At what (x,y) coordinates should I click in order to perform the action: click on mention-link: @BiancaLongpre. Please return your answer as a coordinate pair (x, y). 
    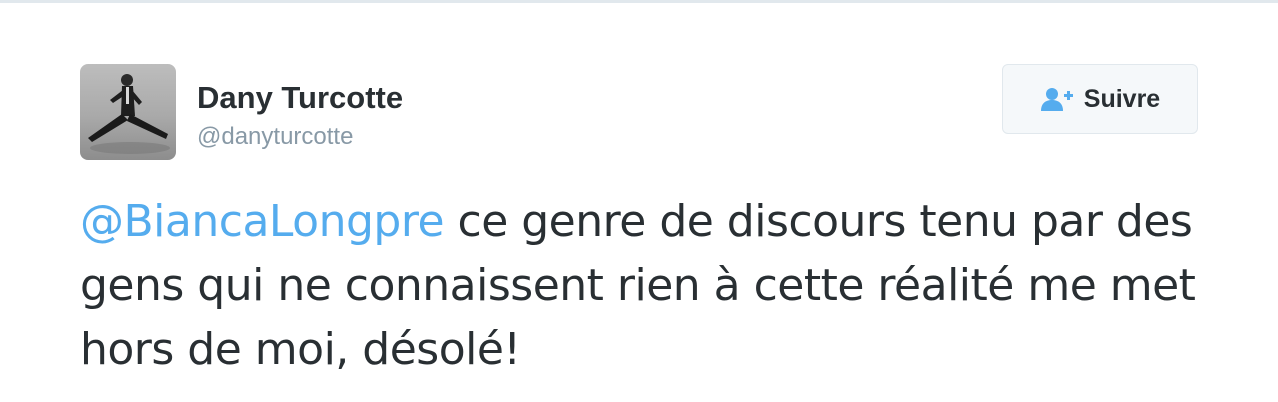
    Looking at the image, I should click on (262, 221).